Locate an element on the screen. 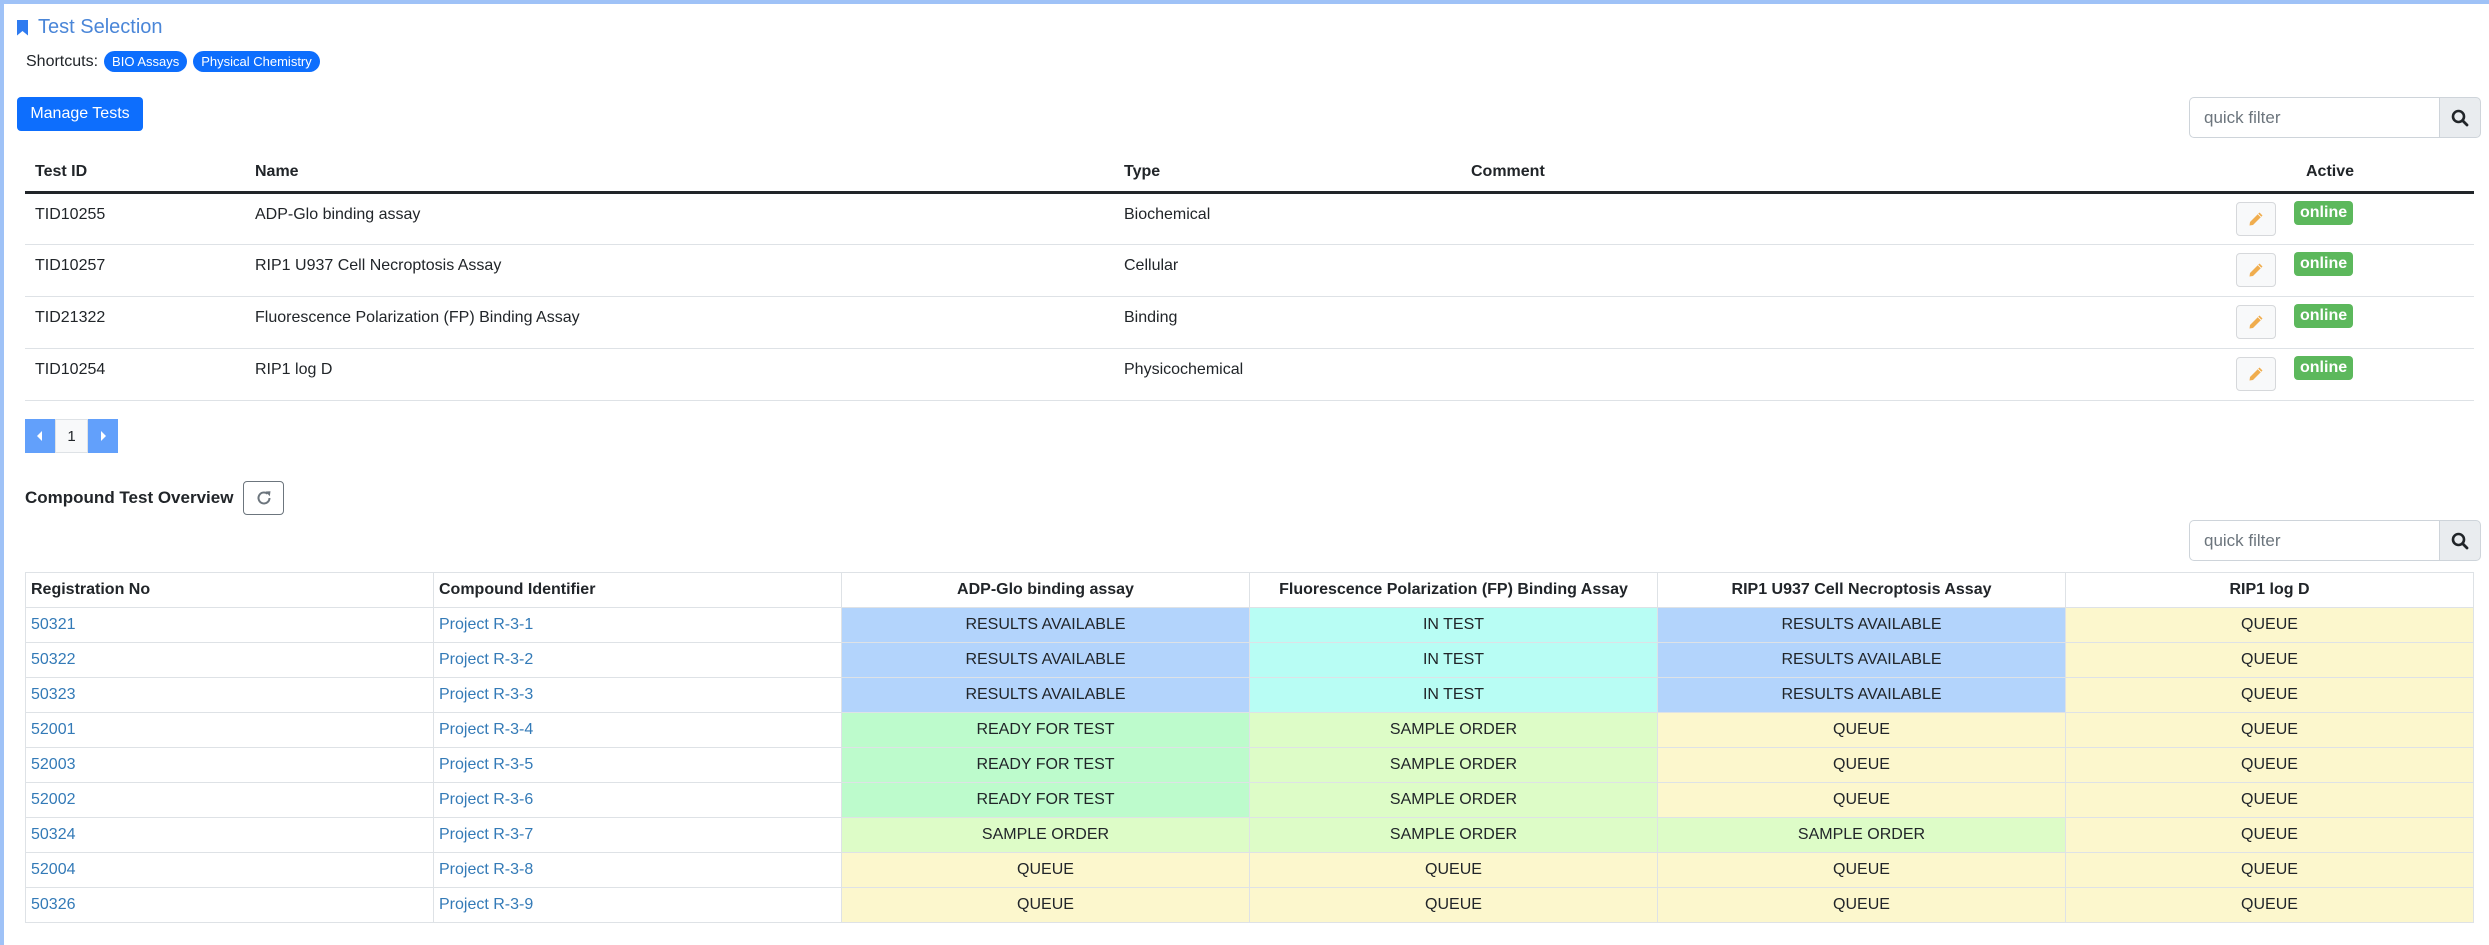 This screenshot has height=945, width=2489. compound-identifier-link: Project R-3-8 is located at coordinates (637, 870).